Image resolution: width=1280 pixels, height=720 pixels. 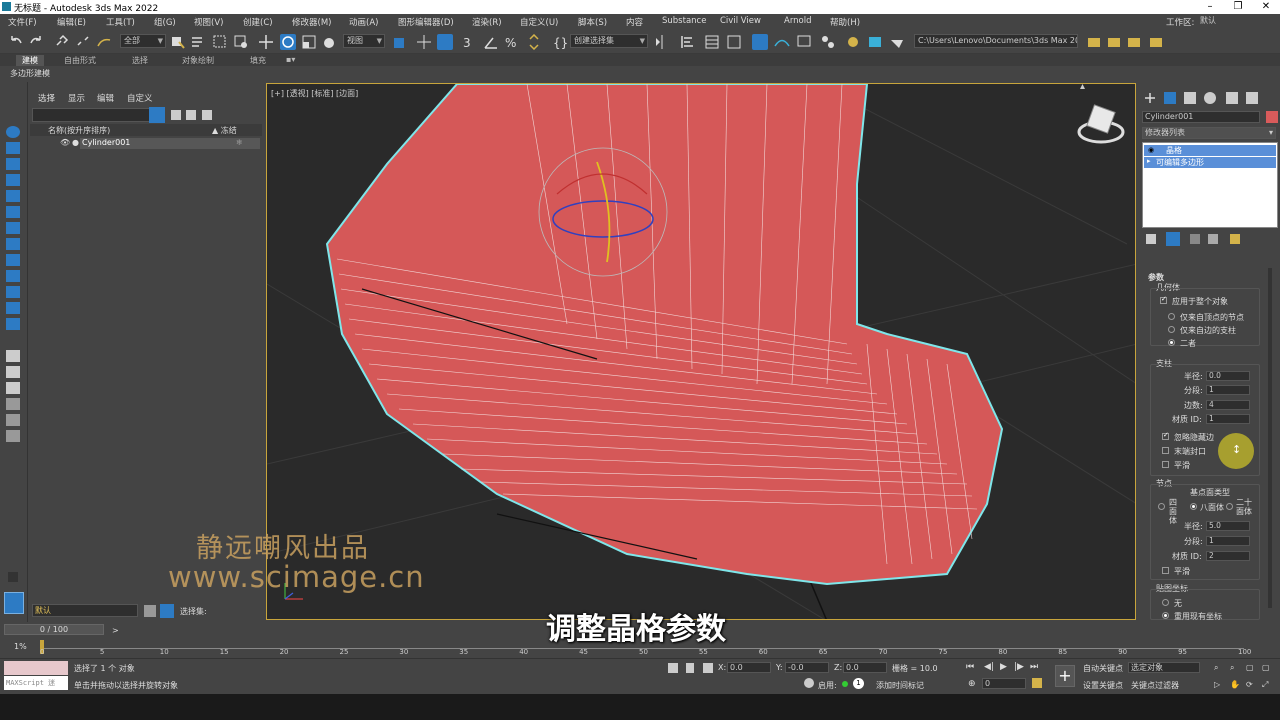 What do you see at coordinates (76, 98) in the screenshot?
I see `explorer-menu-display: 显示` at bounding box center [76, 98].